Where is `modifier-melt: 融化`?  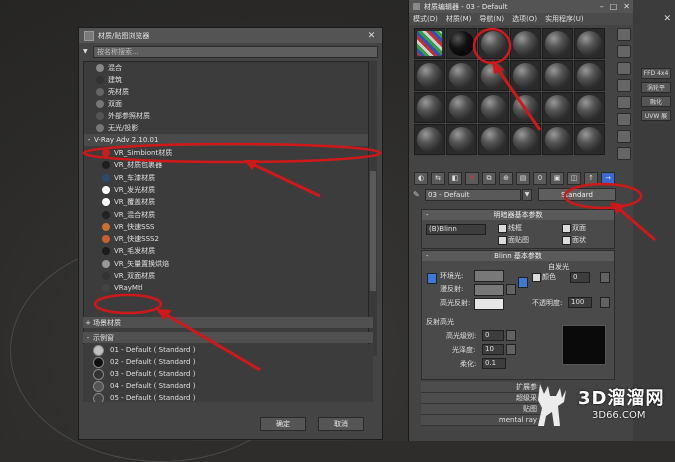 modifier-melt: 融化 is located at coordinates (656, 101).